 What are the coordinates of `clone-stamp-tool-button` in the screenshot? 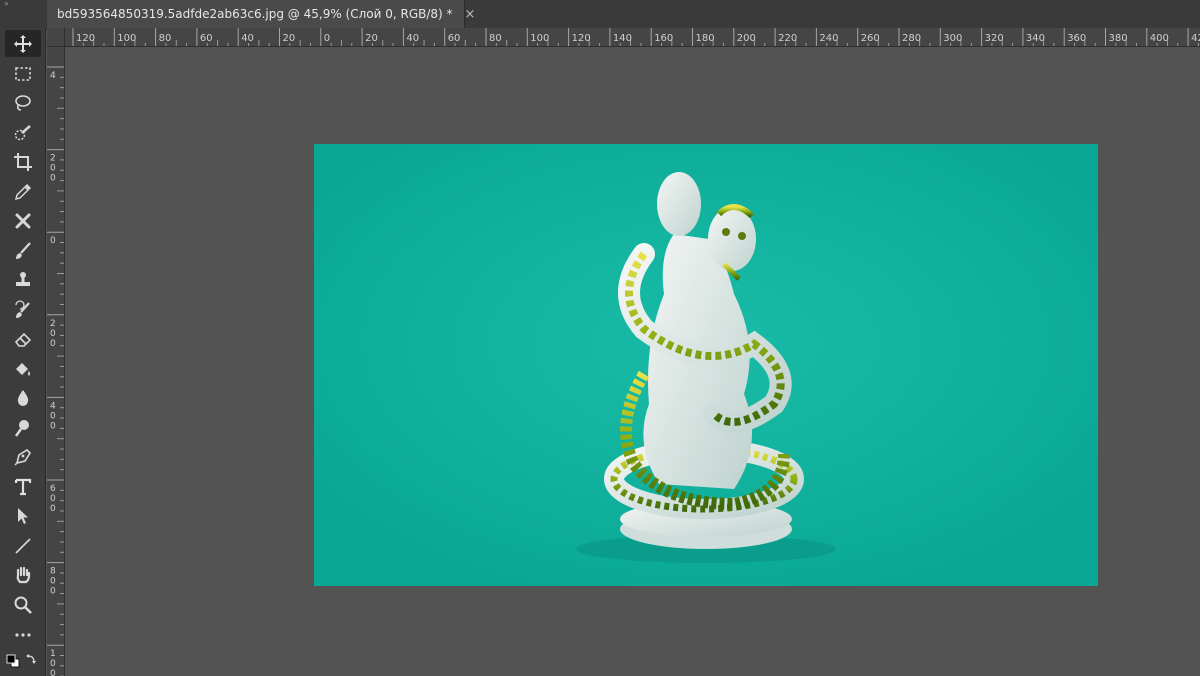 It's located at (23, 279).